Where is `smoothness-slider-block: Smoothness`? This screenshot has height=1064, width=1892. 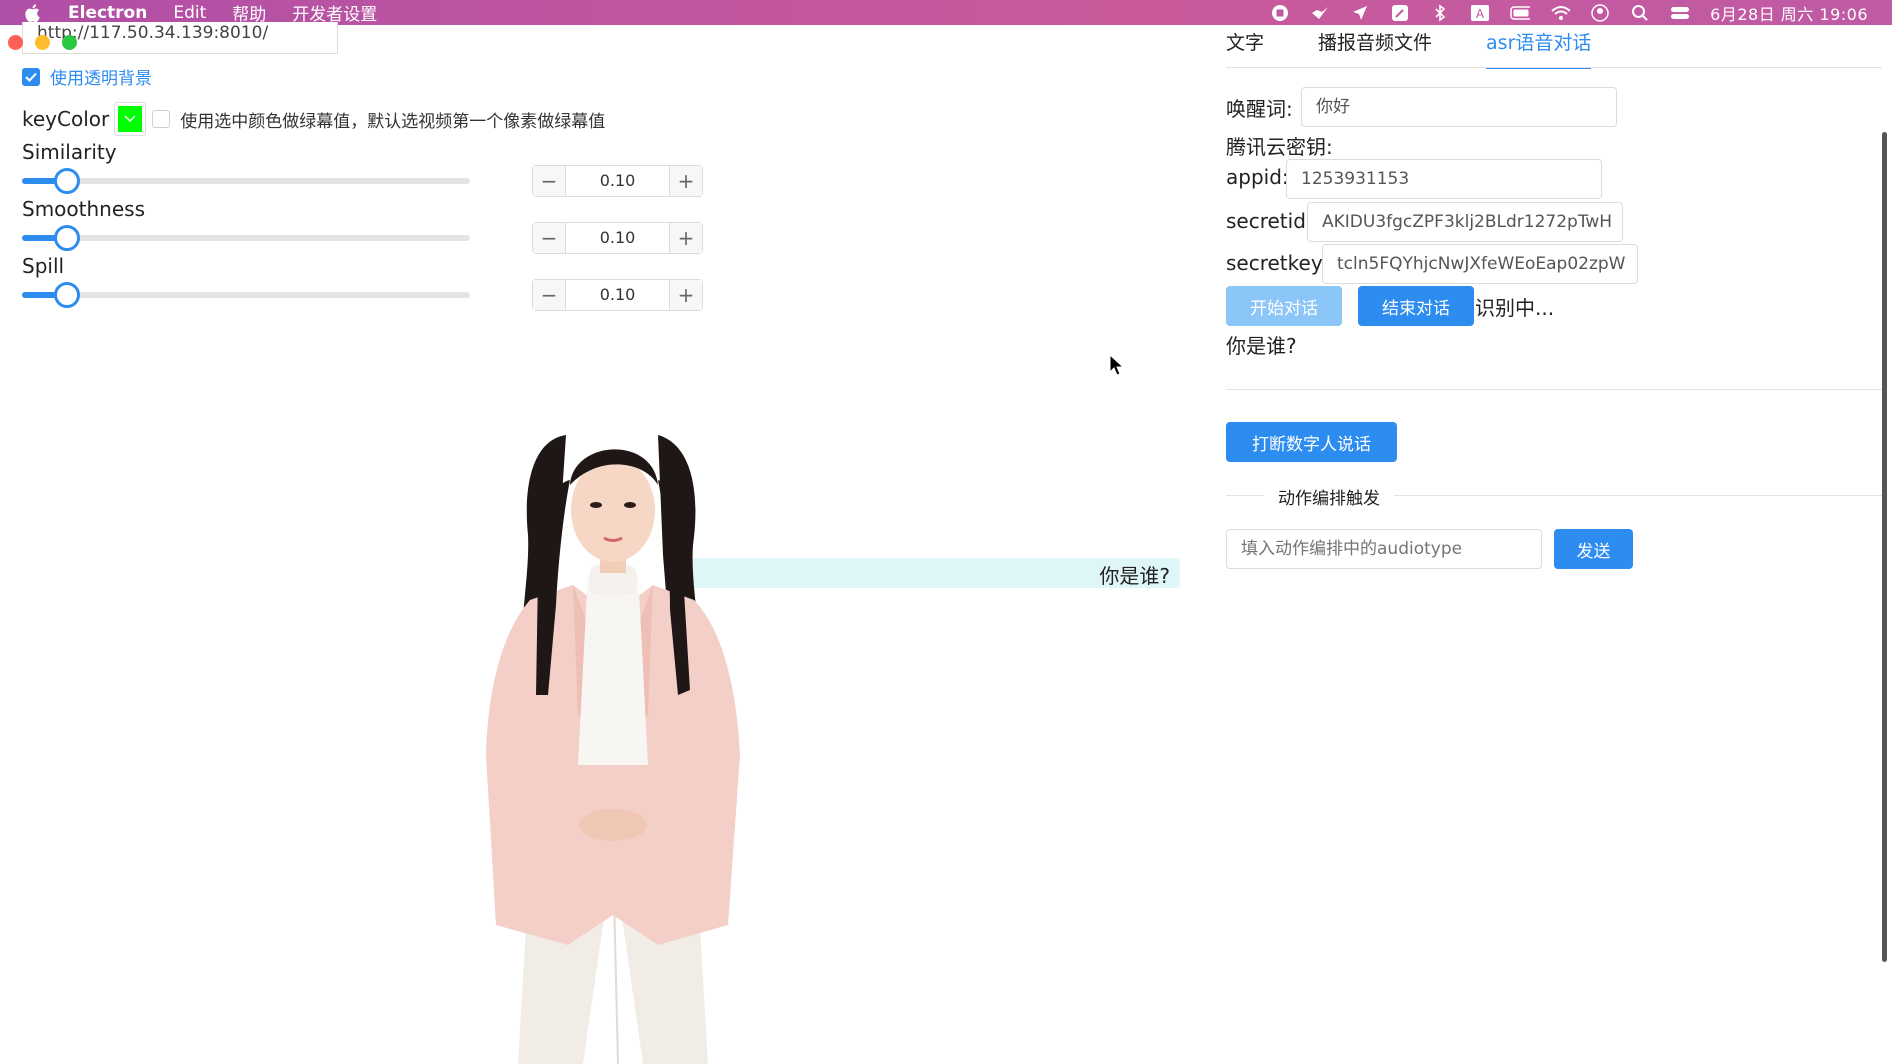
smoothness-slider-block: Smoothness is located at coordinates (83, 209).